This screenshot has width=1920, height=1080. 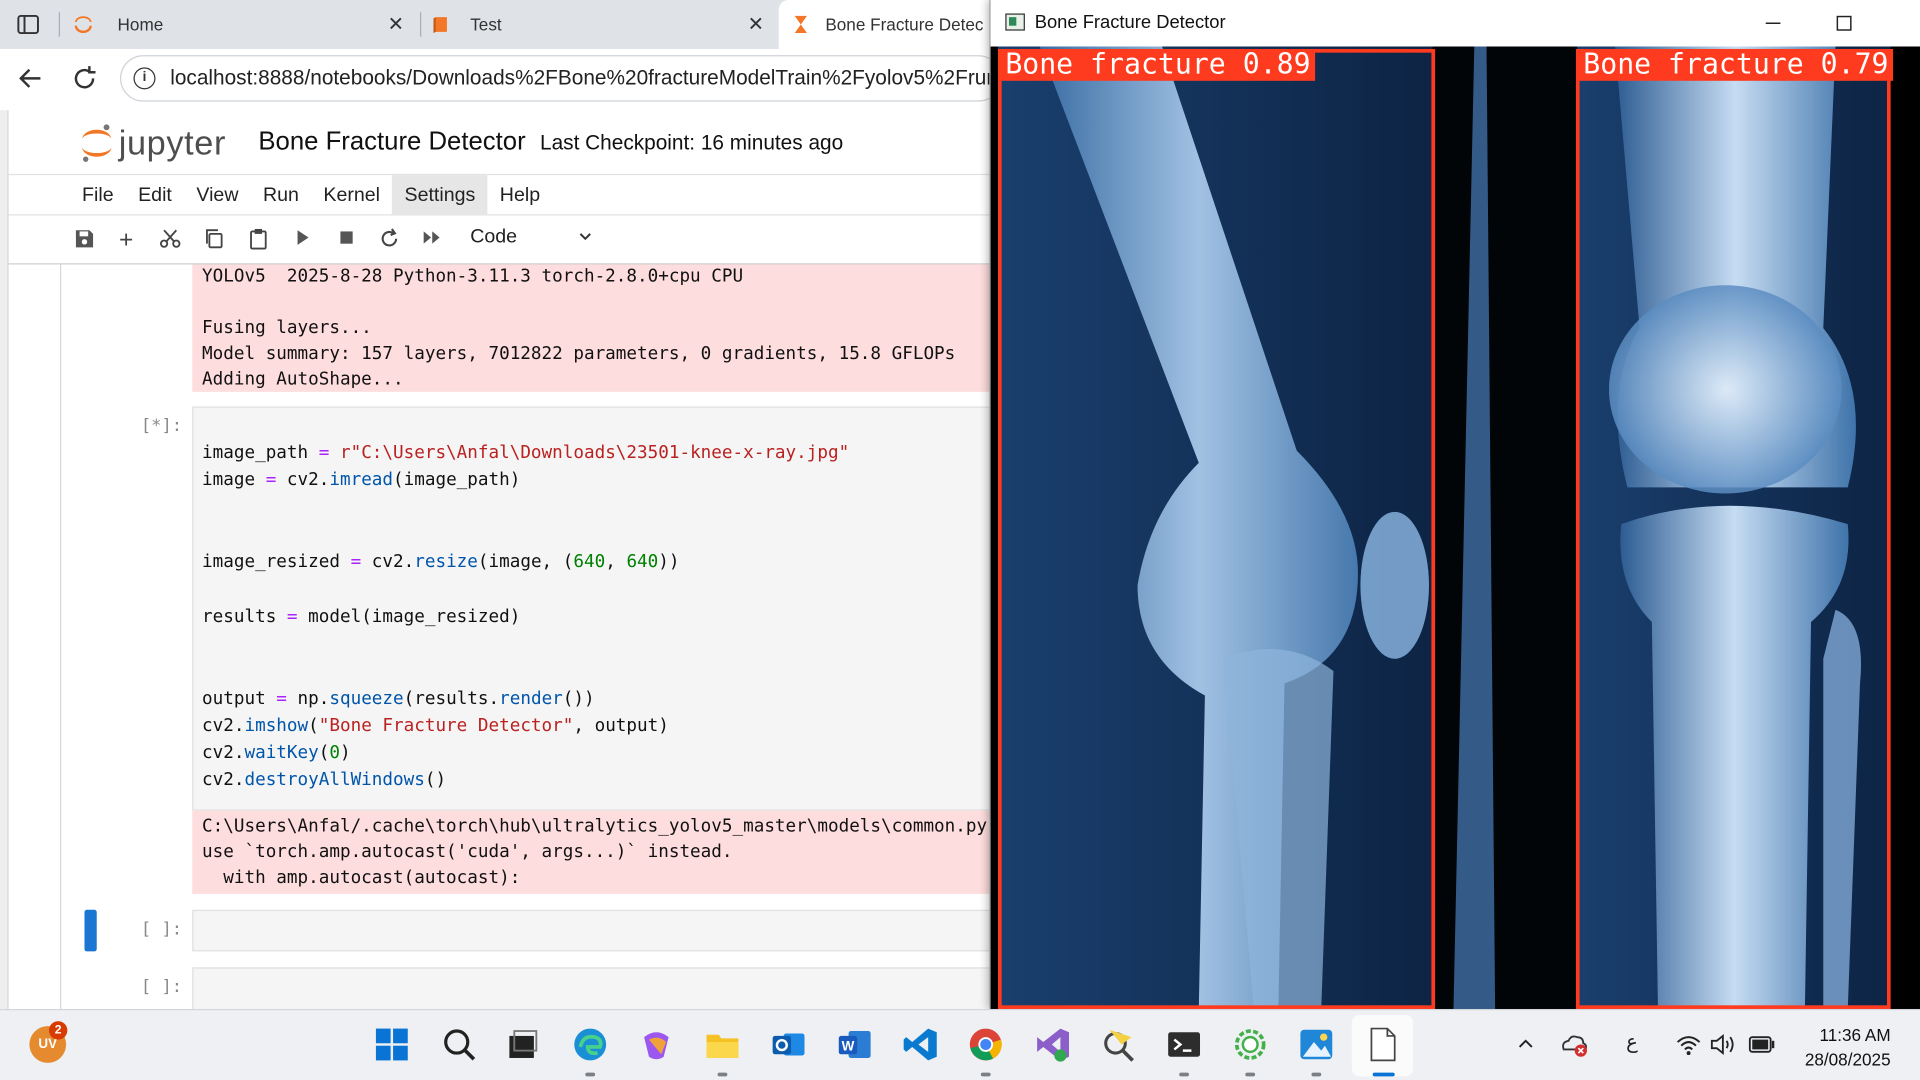 What do you see at coordinates (1688, 1044) in the screenshot?
I see `wifi-icon` at bounding box center [1688, 1044].